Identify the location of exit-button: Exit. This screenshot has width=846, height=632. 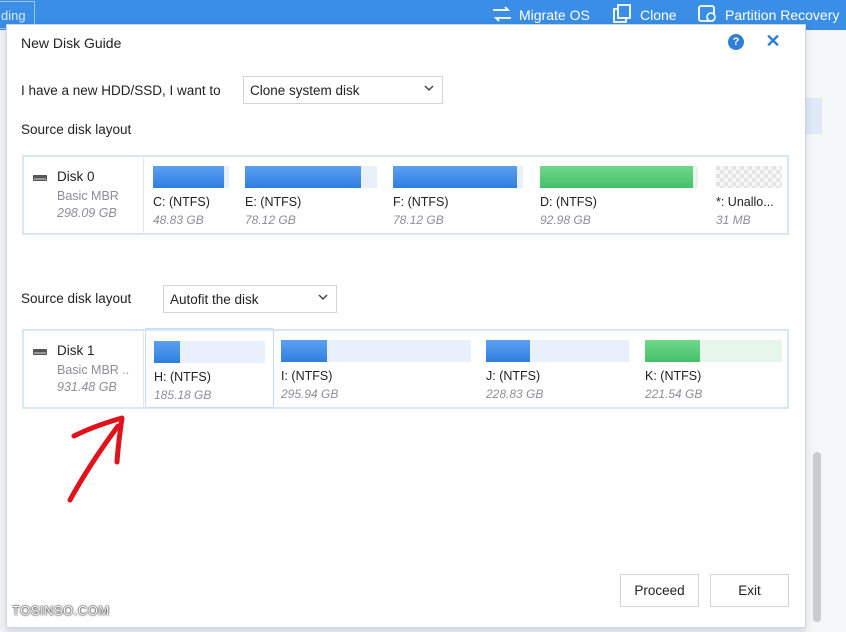
(749, 590).